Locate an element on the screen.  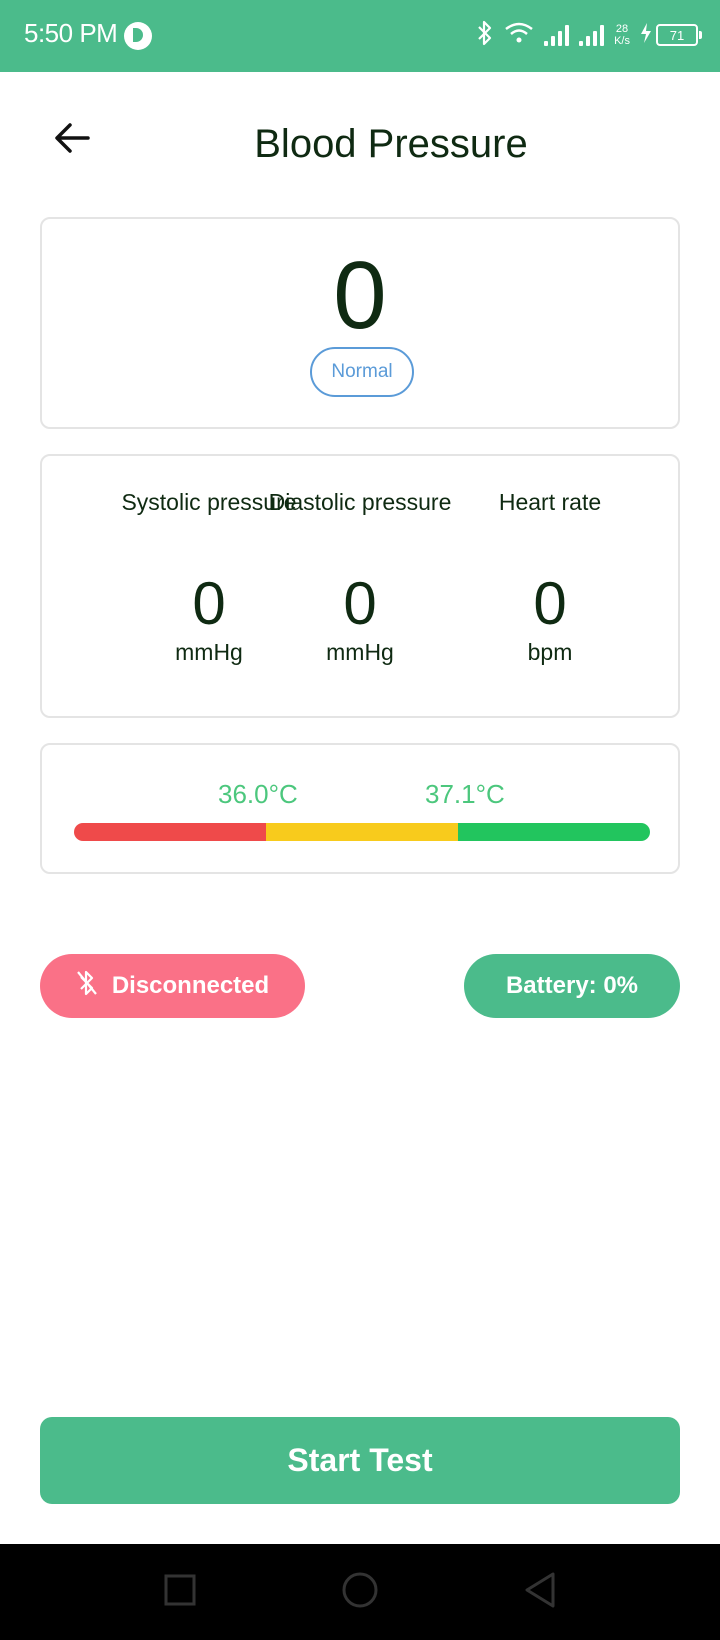
metric-diastolic: Diastolic pressure 0 mmHg is located at coordinates (360, 577).